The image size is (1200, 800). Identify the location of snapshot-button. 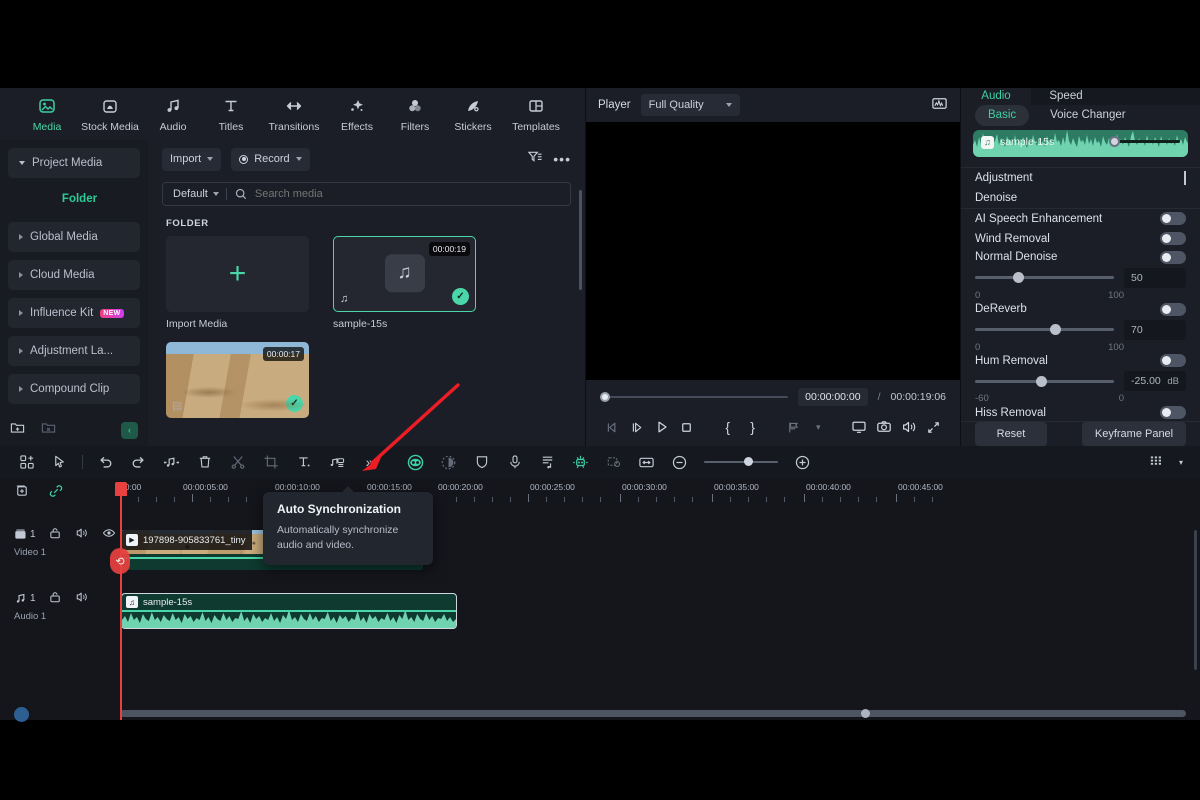
(883, 427).